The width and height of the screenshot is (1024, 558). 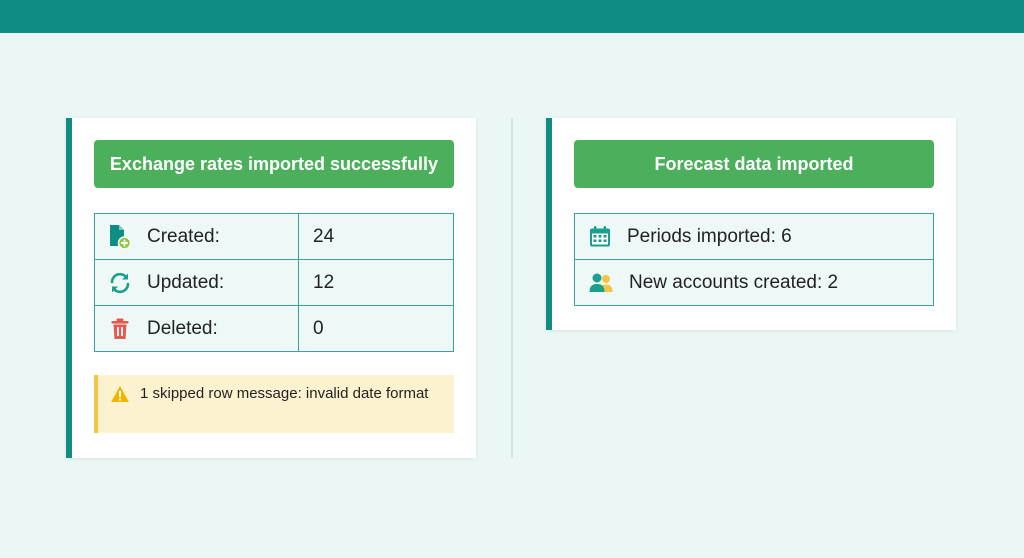 What do you see at coordinates (376, 236) in the screenshot?
I see `created-value: 24` at bounding box center [376, 236].